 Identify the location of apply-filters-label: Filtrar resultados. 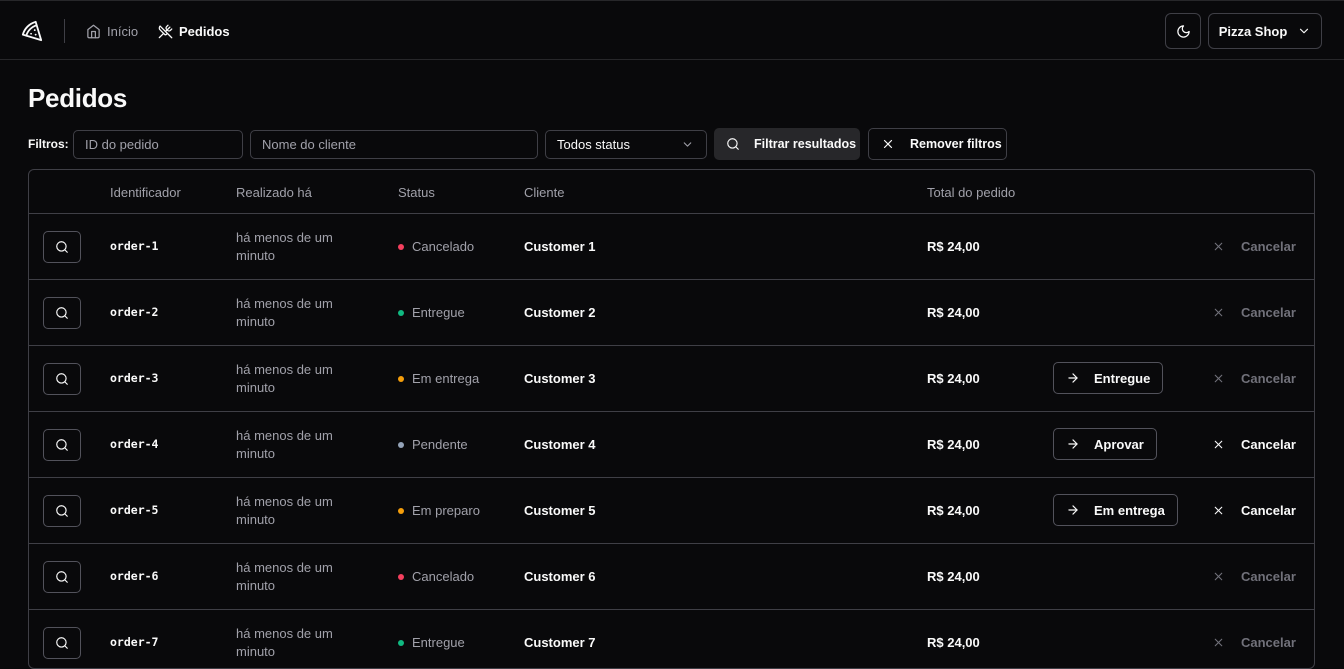
(805, 144).